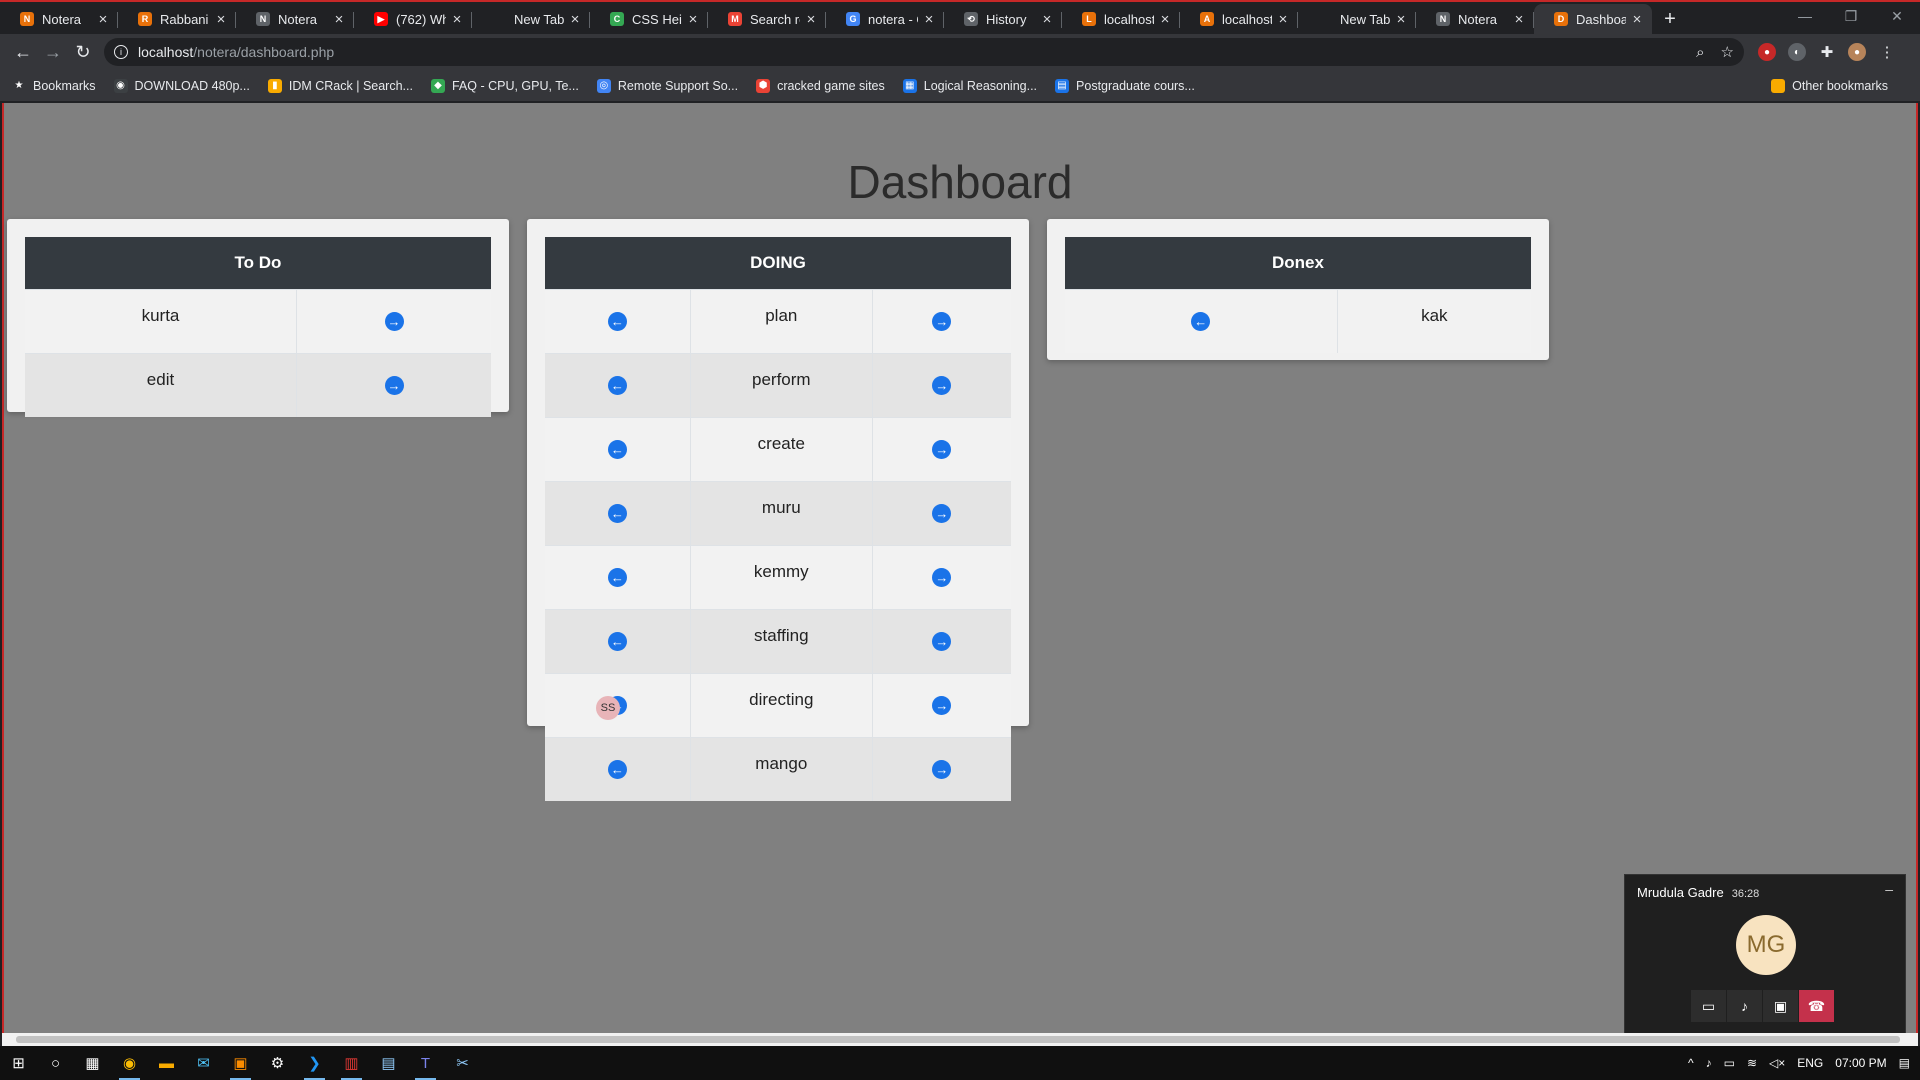 The image size is (1920, 1080). Describe the element at coordinates (1781, 1006) in the screenshot. I see `share-screen-icon: ▣` at that location.